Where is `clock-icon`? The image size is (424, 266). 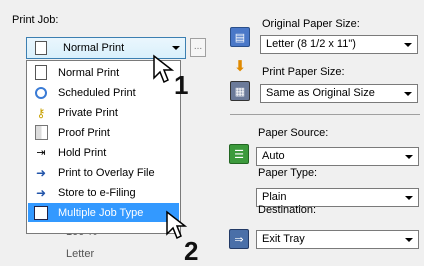
clock-icon is located at coordinates (41, 93).